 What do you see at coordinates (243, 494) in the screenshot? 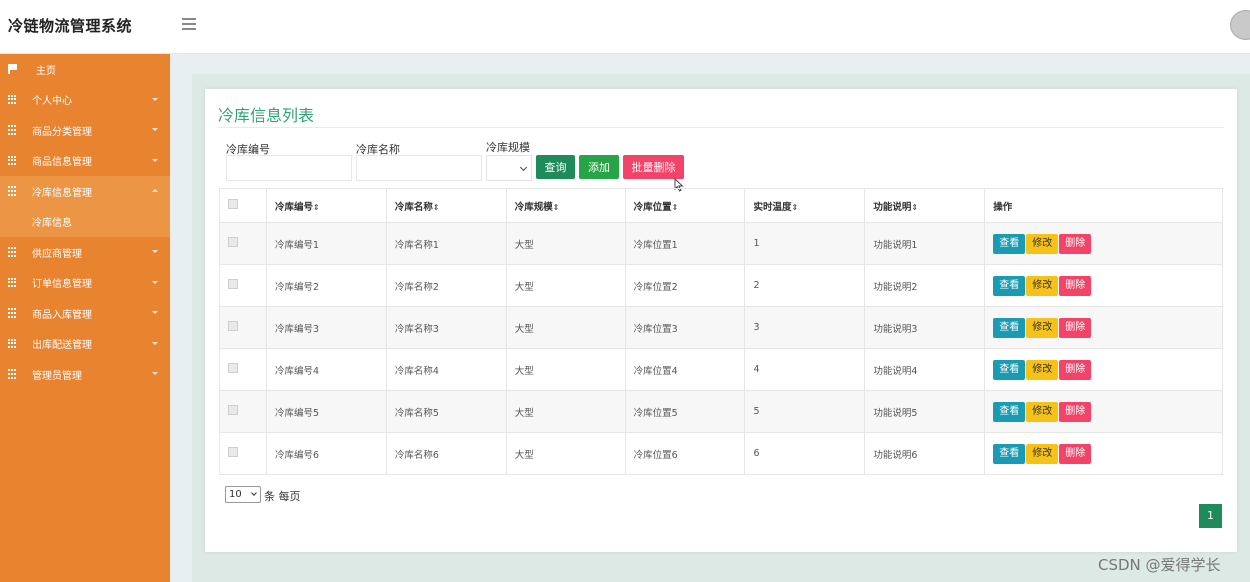
I see `page-size-select: 10` at bounding box center [243, 494].